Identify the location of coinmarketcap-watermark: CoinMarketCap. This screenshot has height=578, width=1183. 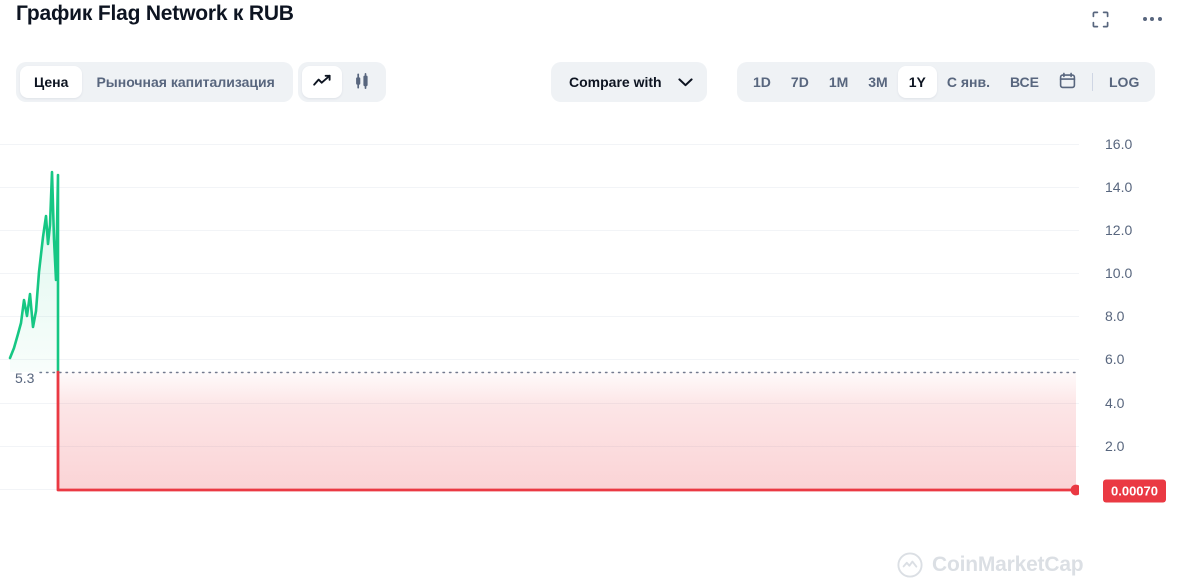
(990, 565).